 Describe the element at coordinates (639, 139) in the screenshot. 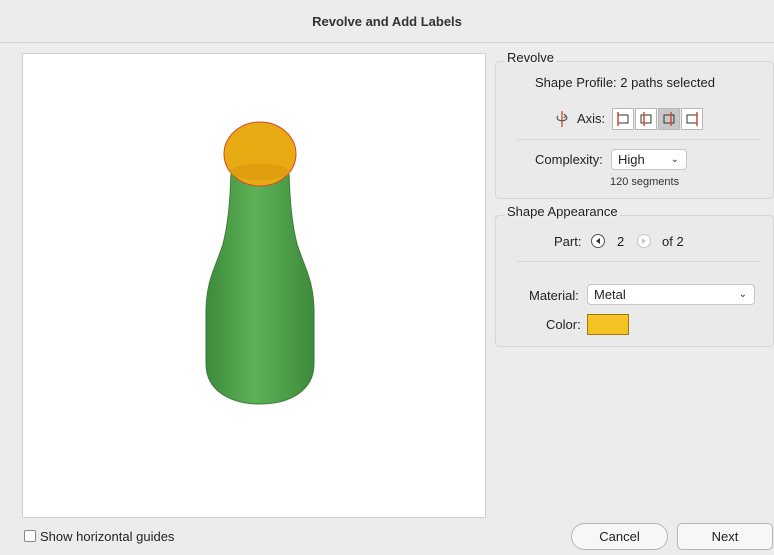

I see `revolve-separator` at that location.